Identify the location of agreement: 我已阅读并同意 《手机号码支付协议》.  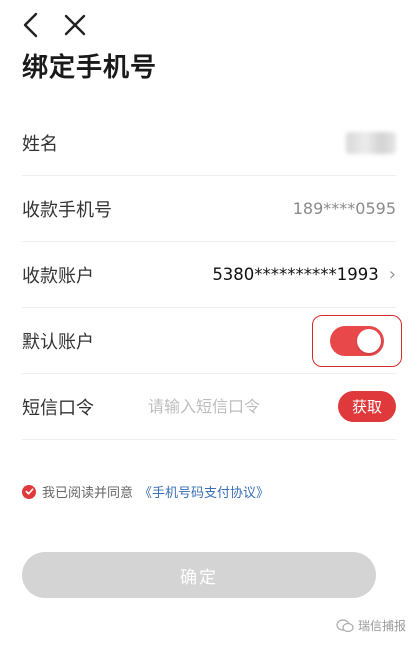
(145, 491).